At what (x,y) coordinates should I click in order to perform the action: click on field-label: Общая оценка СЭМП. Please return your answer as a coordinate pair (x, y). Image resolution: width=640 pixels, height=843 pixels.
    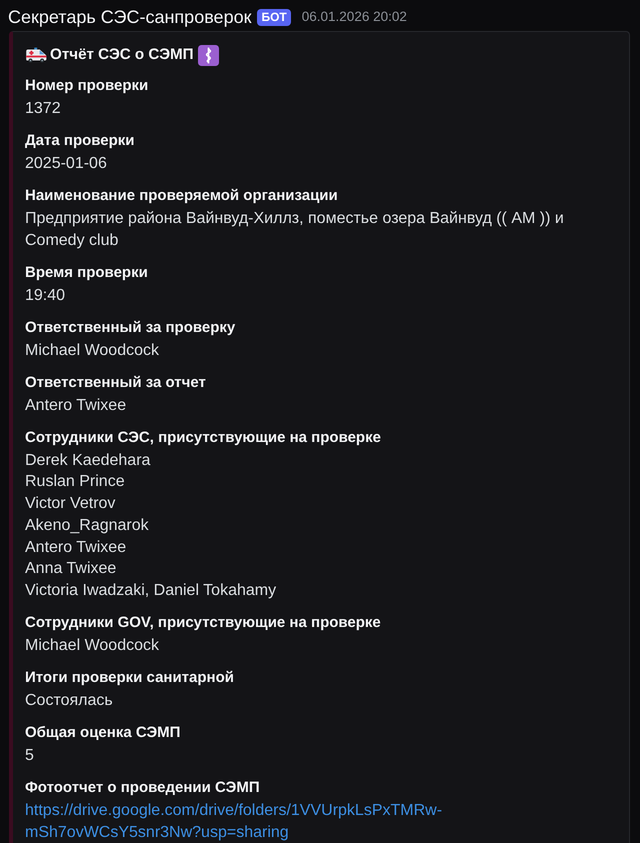
    Looking at the image, I should click on (103, 732).